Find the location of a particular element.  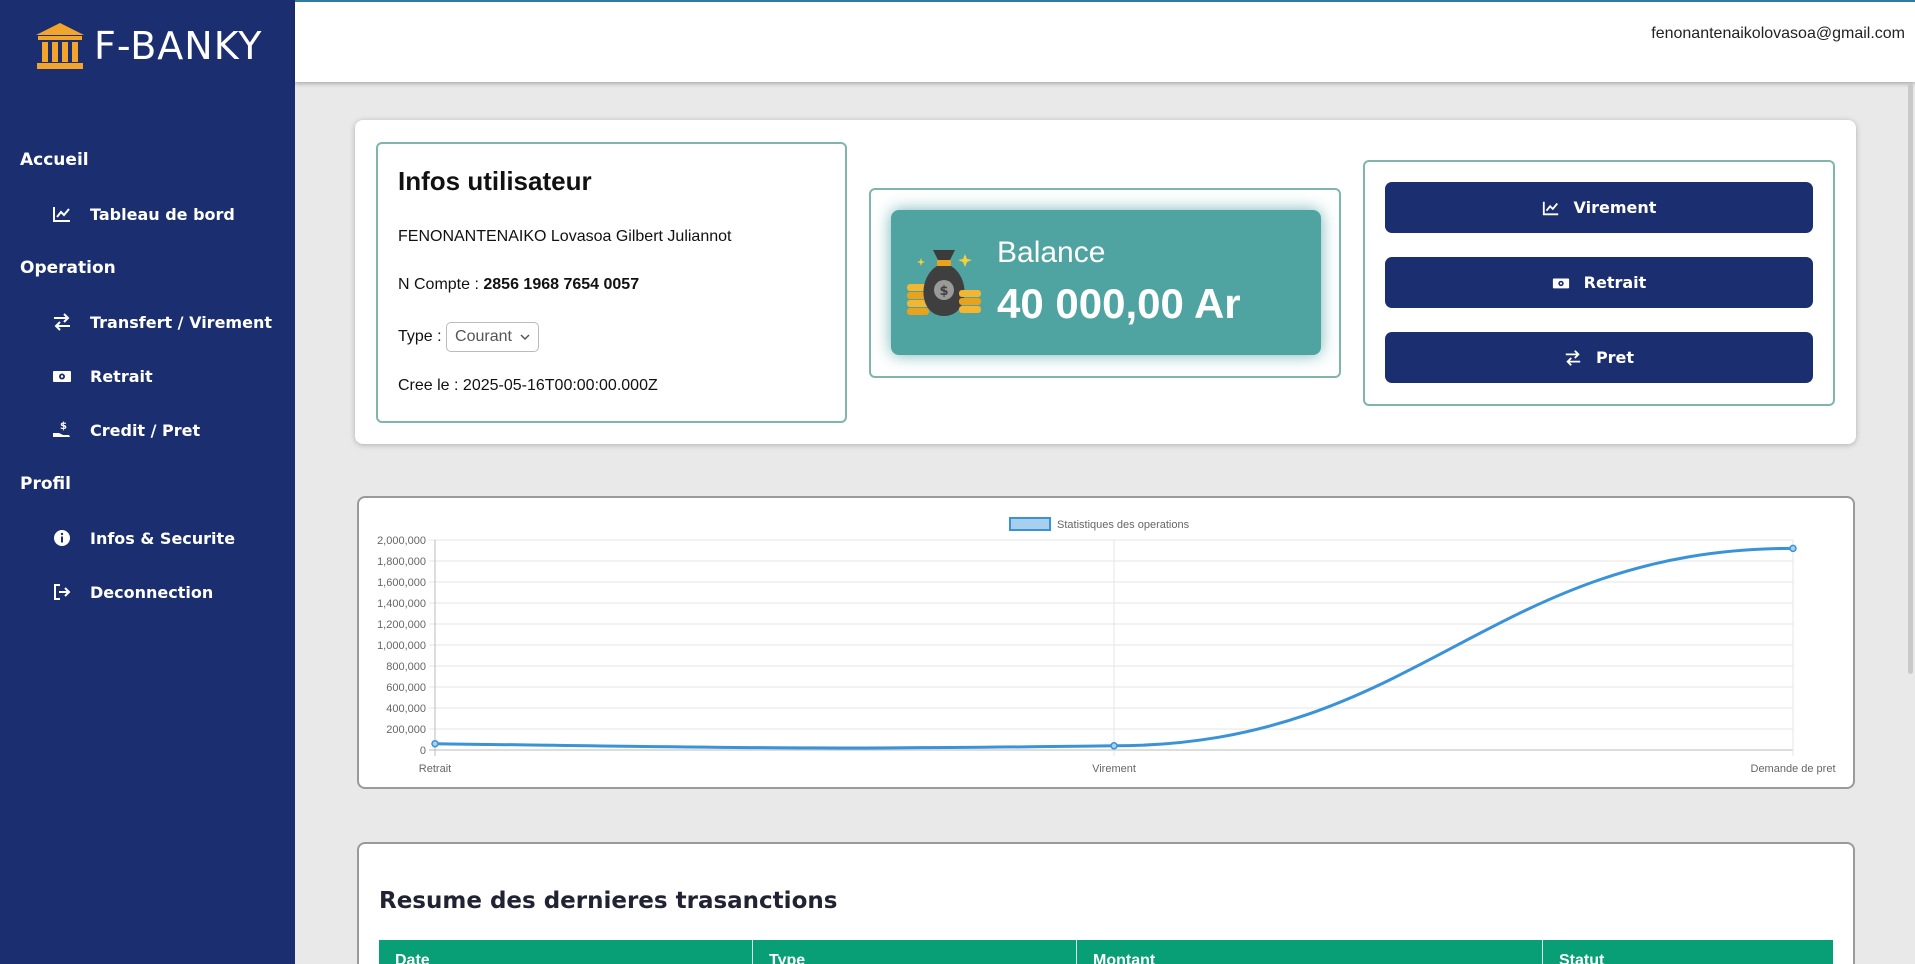

user-email: fenonantenaikolovasoa@gmail.com is located at coordinates (1778, 34).